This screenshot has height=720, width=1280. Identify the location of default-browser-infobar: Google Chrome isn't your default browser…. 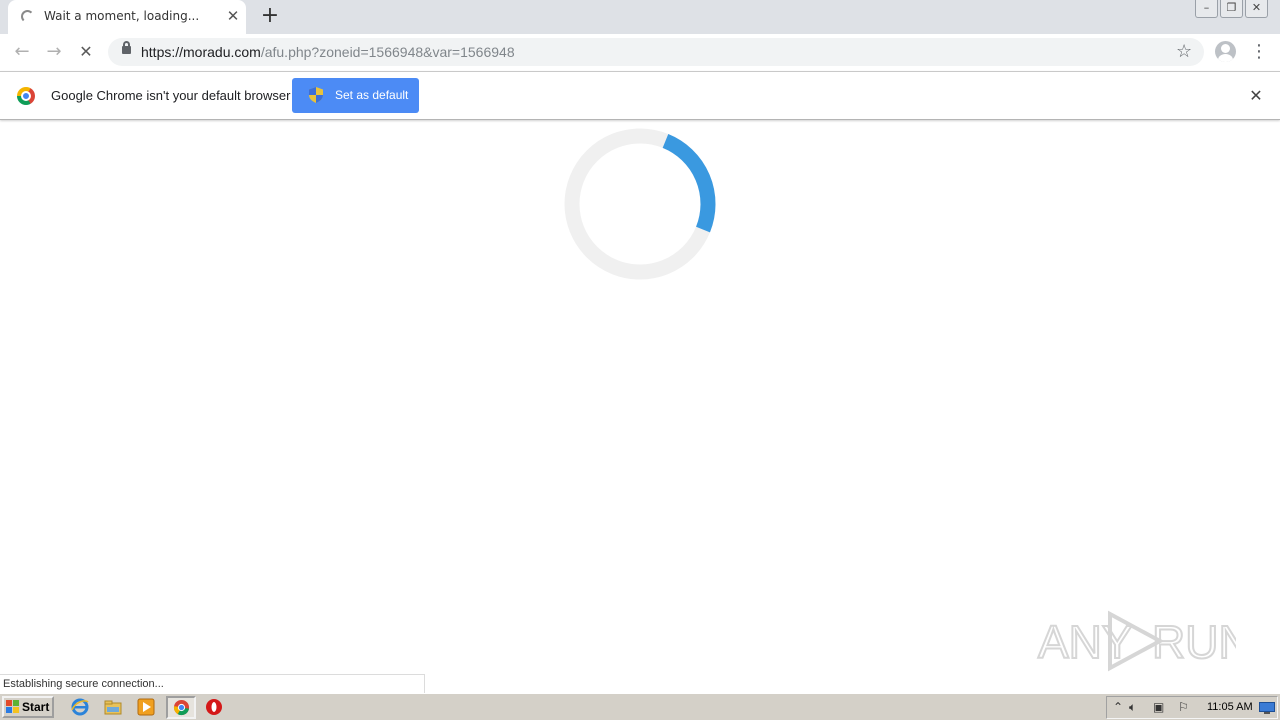
(640, 95).